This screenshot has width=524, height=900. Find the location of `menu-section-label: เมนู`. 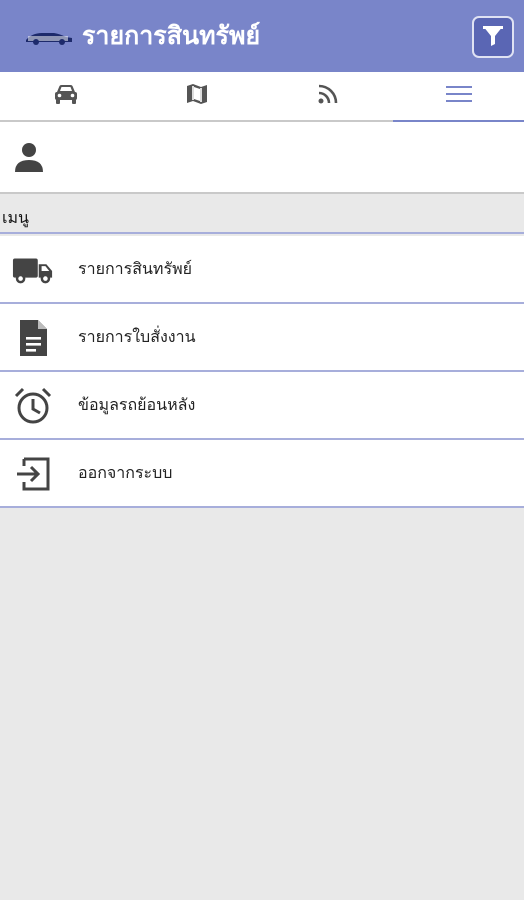

menu-section-label: เมนู is located at coordinates (15, 217).